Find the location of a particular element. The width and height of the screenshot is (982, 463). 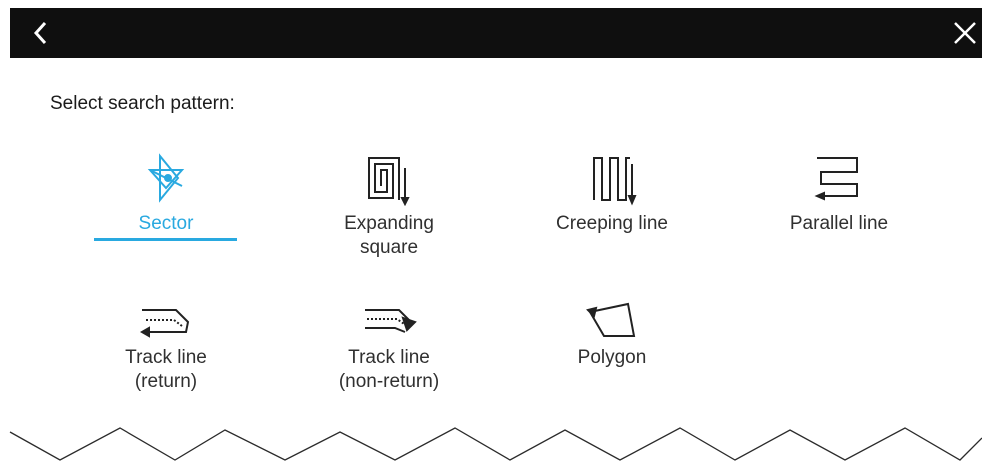

pattern-label: Creeping line is located at coordinates (612, 223).